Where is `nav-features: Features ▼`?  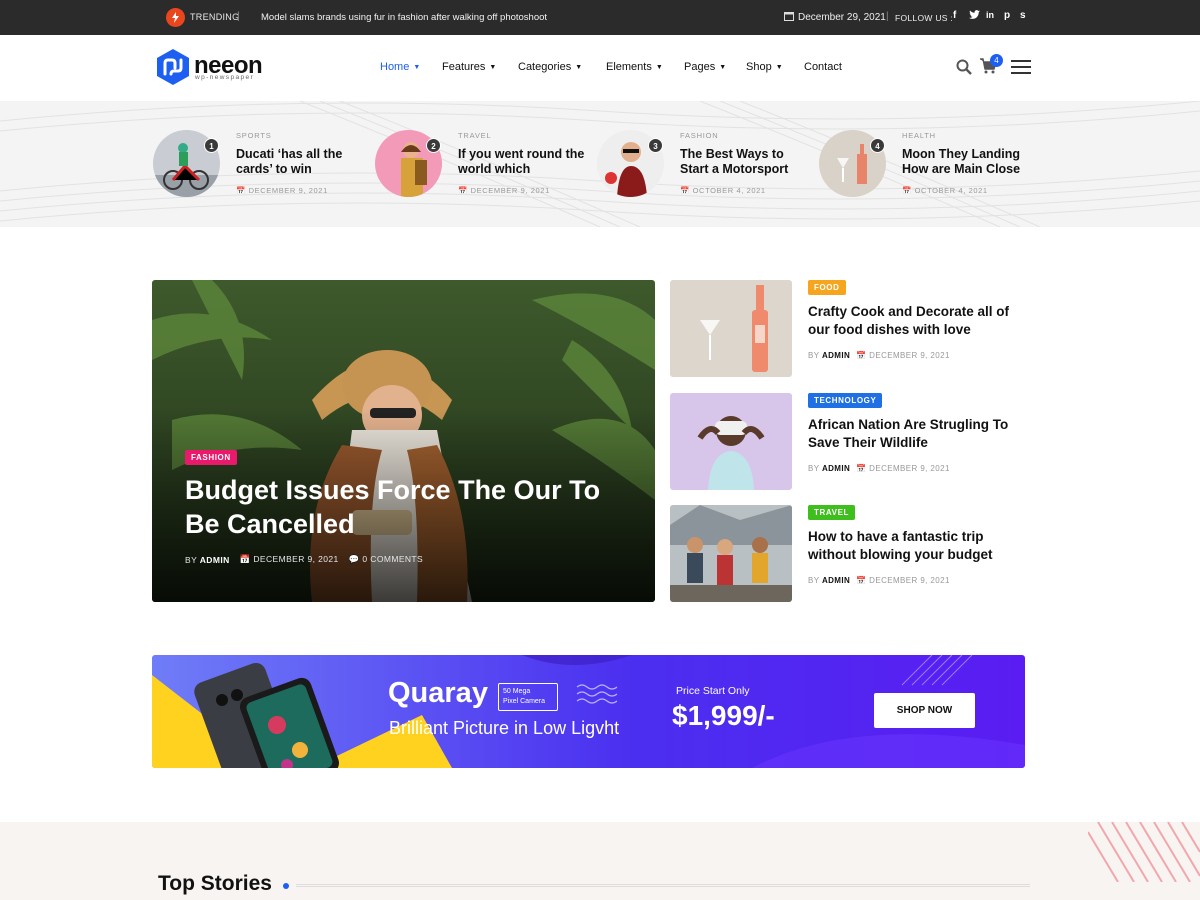
nav-features: Features ▼ is located at coordinates (469, 67).